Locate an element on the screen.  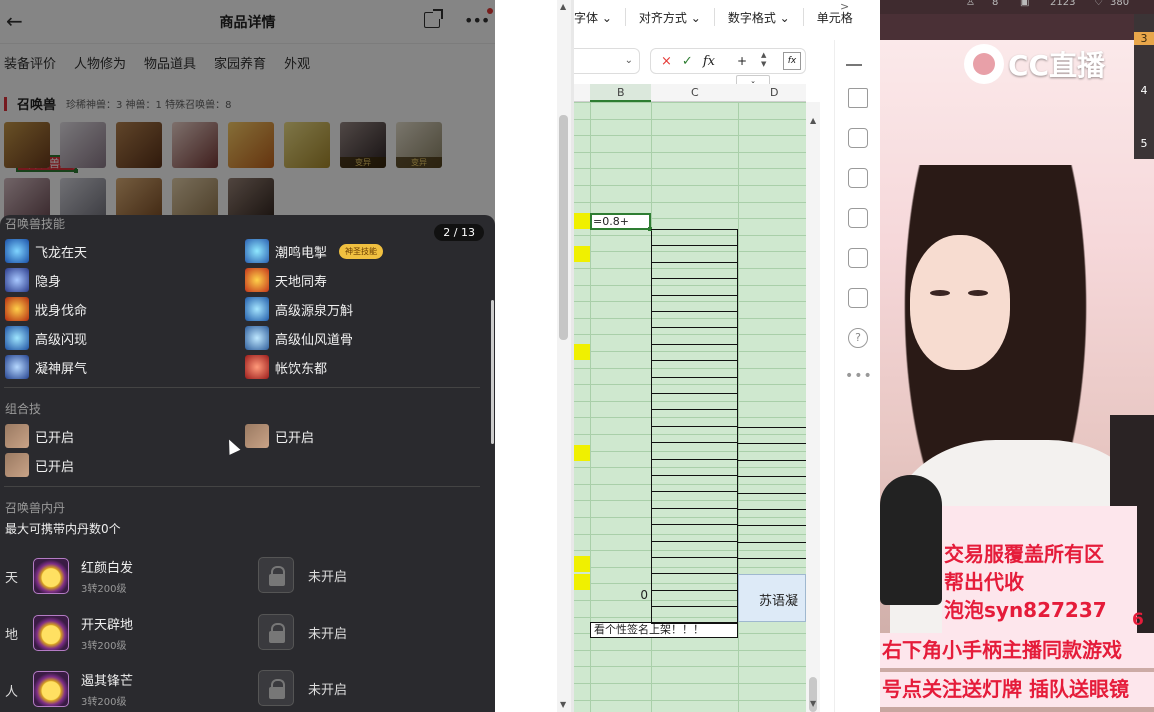
sheet-scrollbar: ▲ ▼ is located at coordinates (813, 407).